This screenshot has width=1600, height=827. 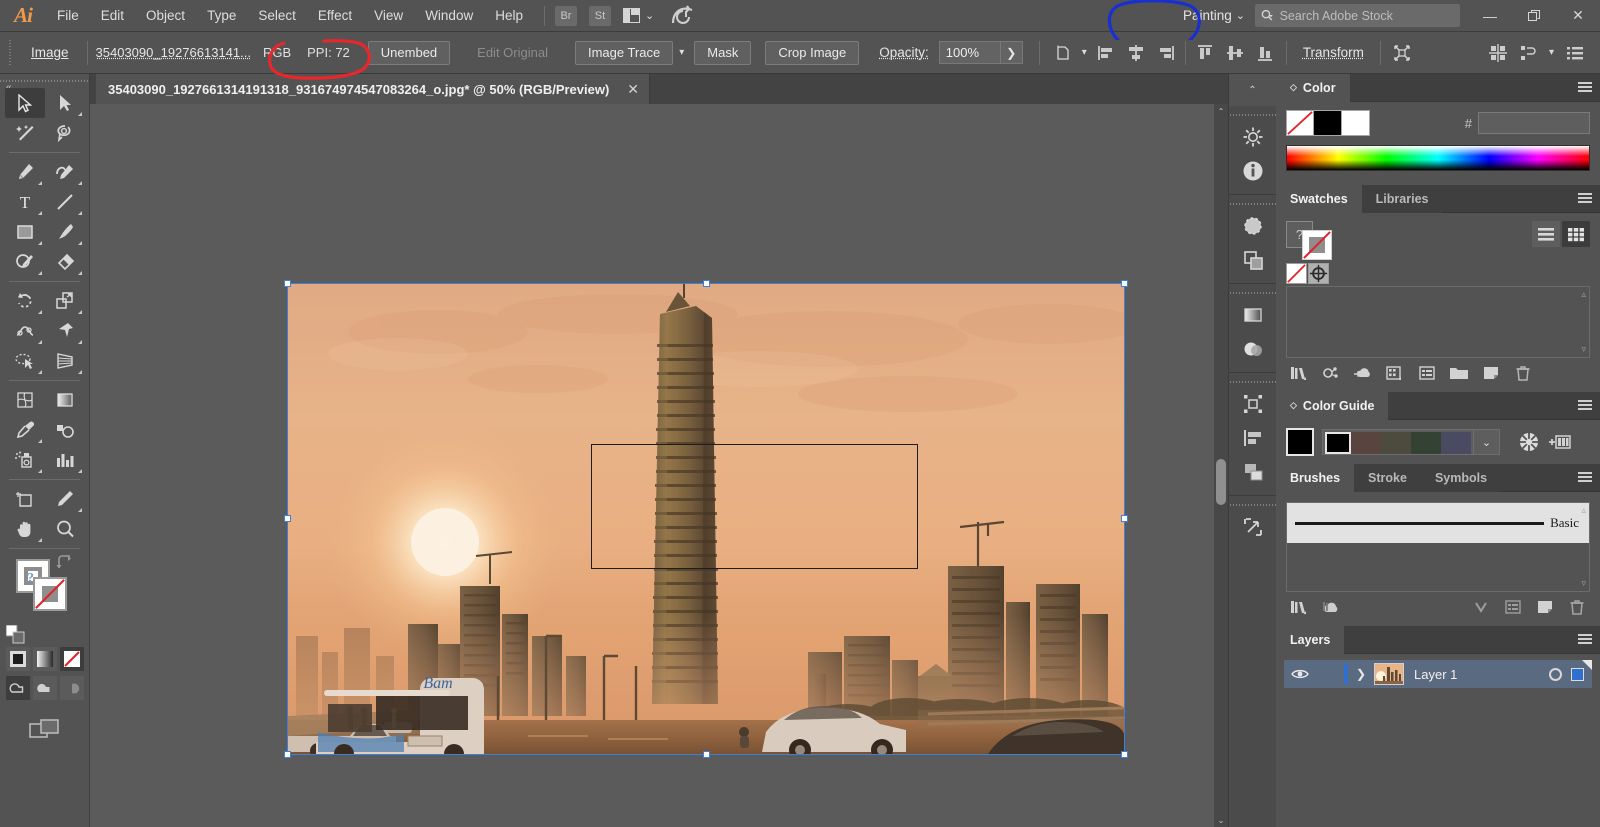 I want to click on align-vertical-center-icon, so click(x=1235, y=53).